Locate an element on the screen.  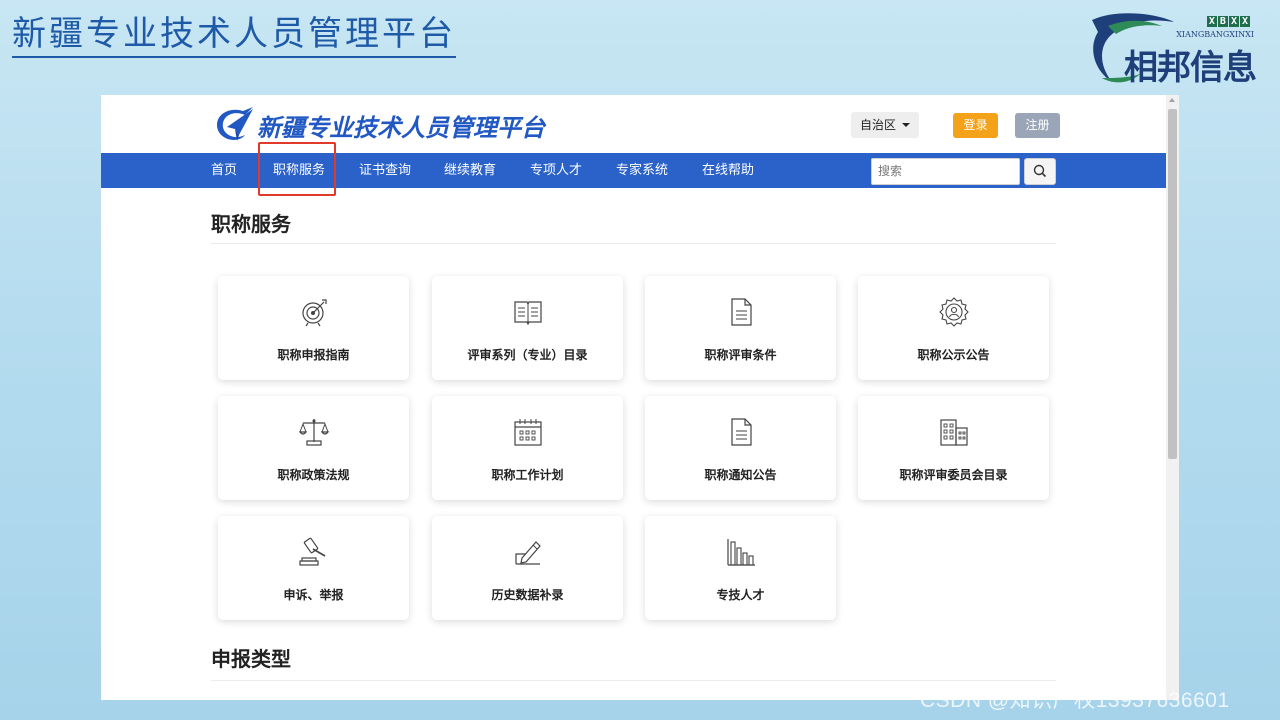
bar-chart-icon is located at coordinates (741, 552).